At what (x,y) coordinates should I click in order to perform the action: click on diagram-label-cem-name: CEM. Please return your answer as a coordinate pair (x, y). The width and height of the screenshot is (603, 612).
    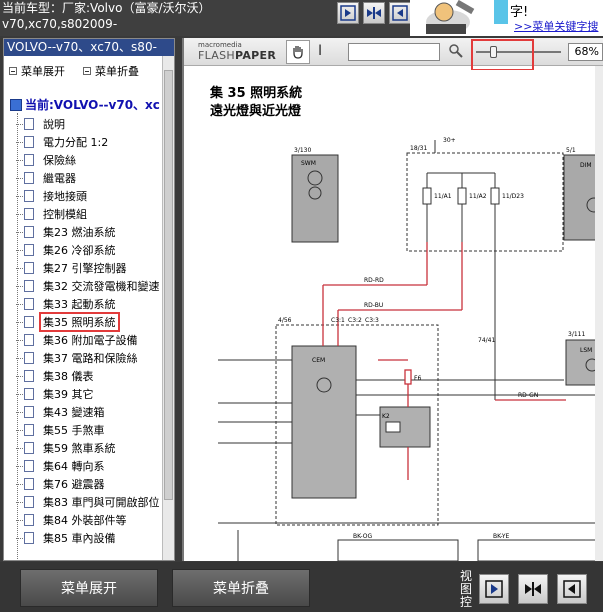
    Looking at the image, I should click on (318, 360).